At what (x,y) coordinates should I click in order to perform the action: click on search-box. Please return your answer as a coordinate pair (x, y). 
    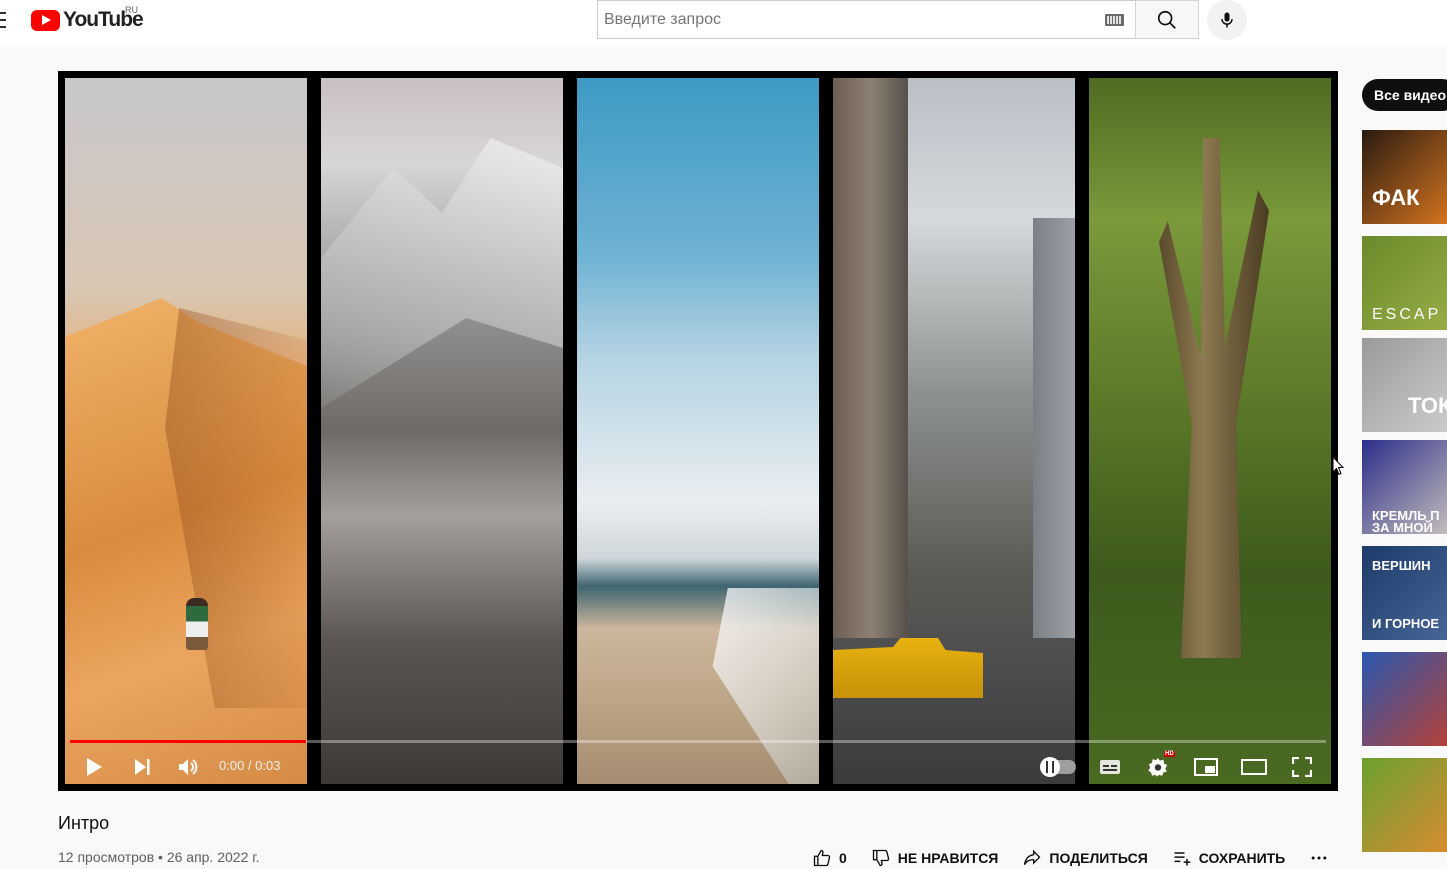
    Looking at the image, I should click on (866, 19).